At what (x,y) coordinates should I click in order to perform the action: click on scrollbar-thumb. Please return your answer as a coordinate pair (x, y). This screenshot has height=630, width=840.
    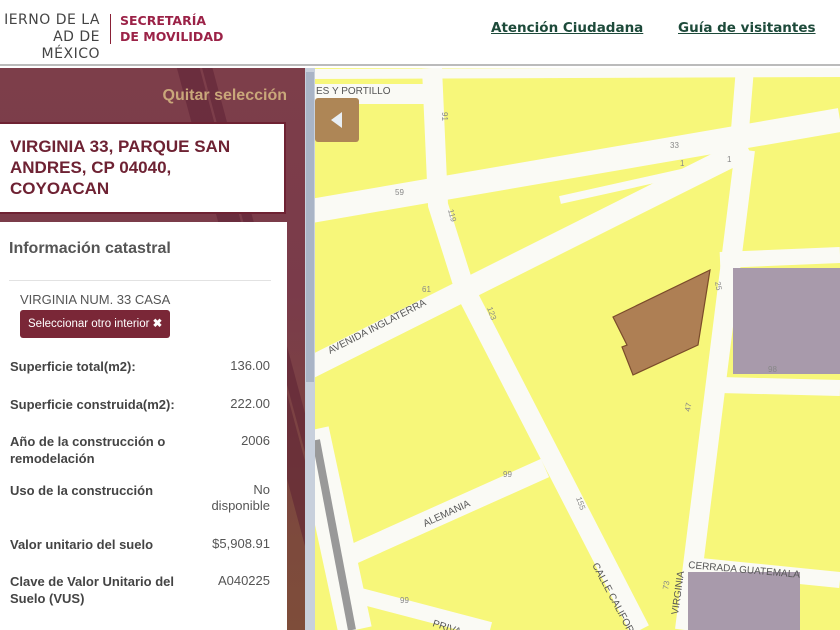
    Looking at the image, I should click on (310, 227).